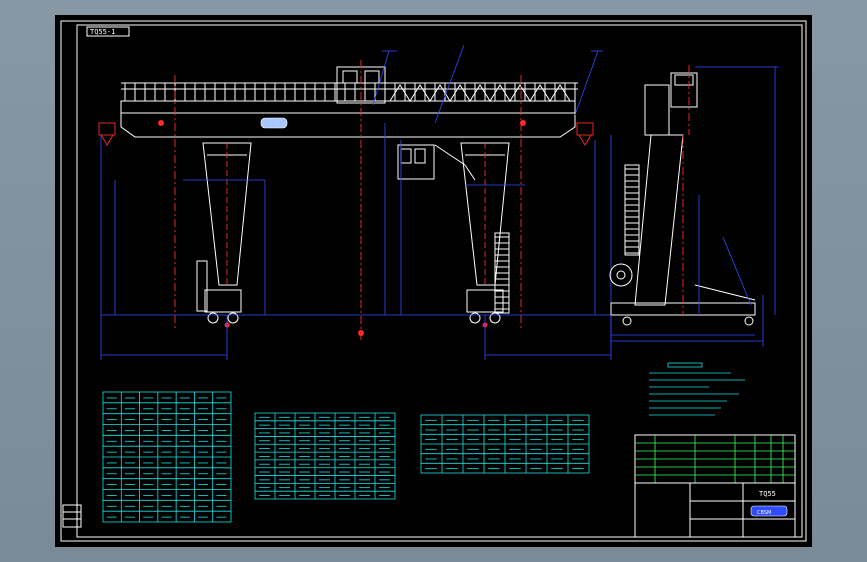  Describe the element at coordinates (223, 301) in the screenshot. I see `left-bogie` at that location.